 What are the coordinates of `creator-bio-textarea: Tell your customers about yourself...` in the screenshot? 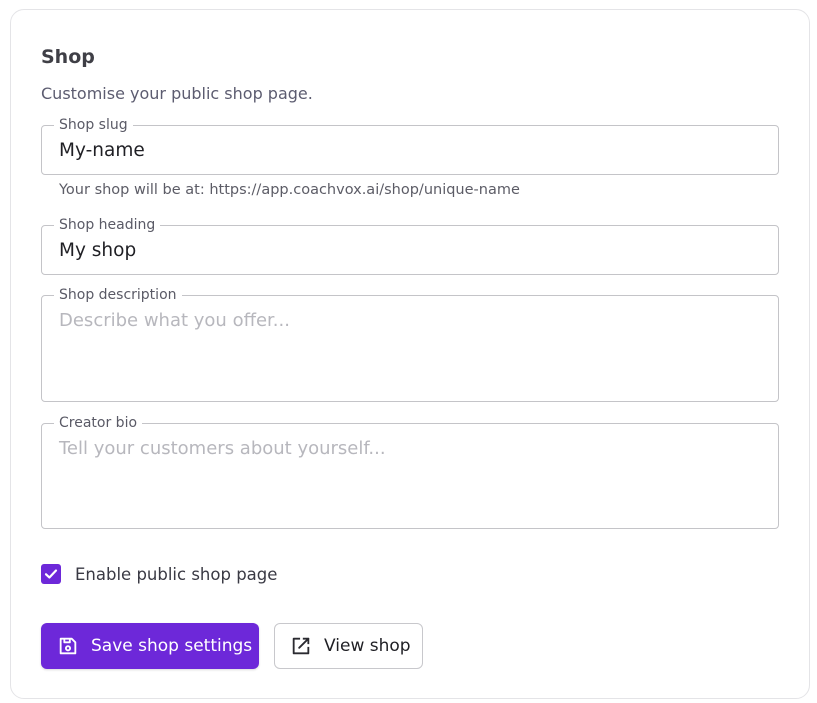 It's located at (222, 448).